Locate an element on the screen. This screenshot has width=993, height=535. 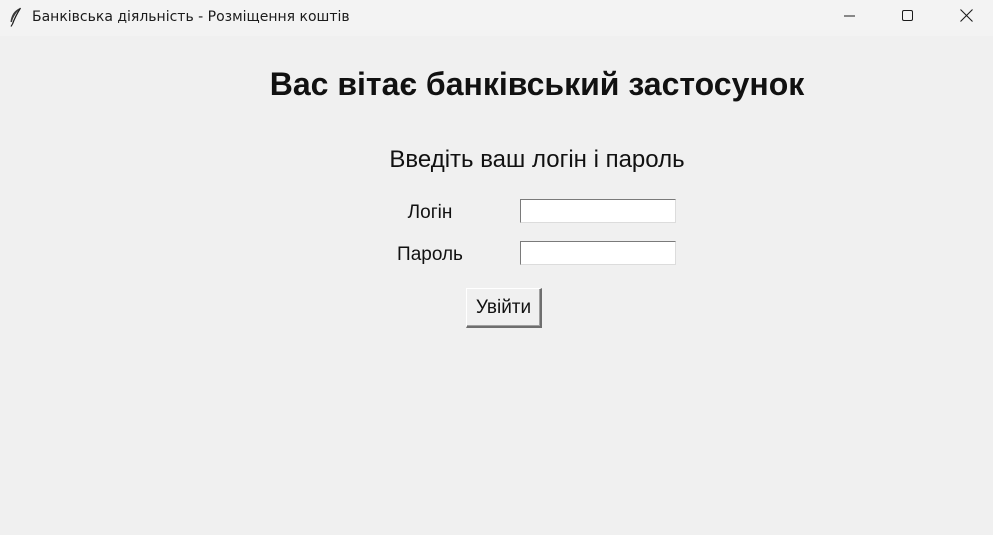
login-button: Увійти is located at coordinates (504, 308).